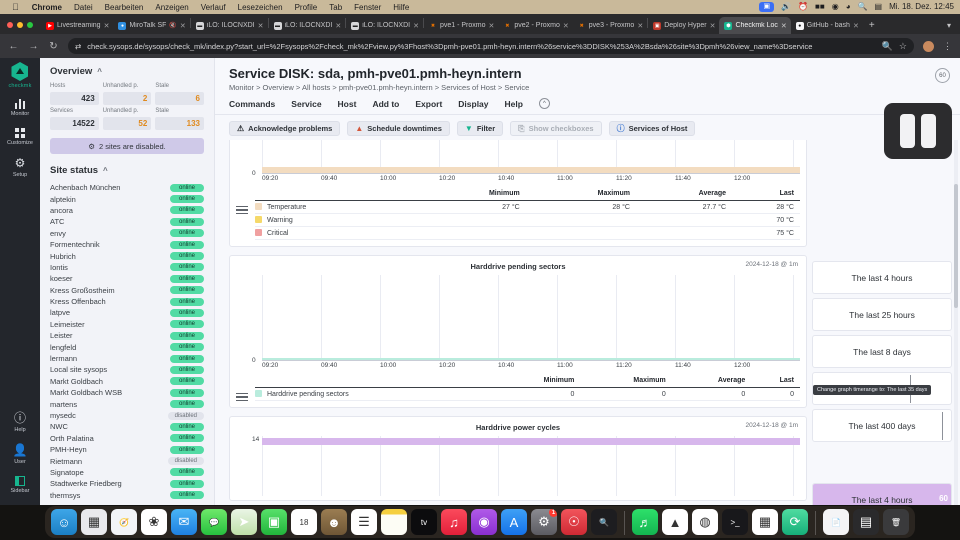 The image size is (960, 540). Describe the element at coordinates (652, 128) in the screenshot. I see `services-of-host-button: ⓘ Services of Host` at that location.